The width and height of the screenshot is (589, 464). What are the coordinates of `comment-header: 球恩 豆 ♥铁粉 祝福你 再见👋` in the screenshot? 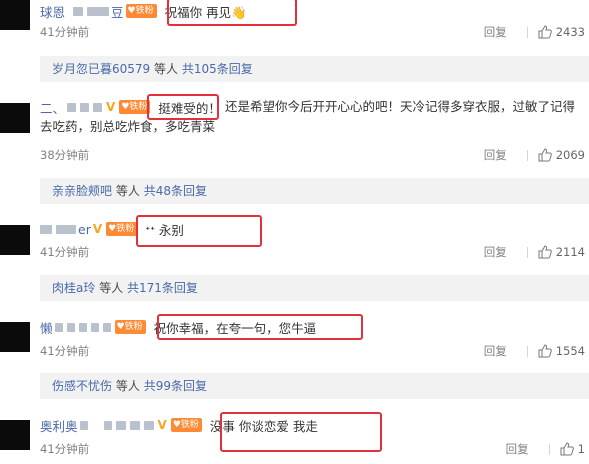 It's located at (143, 11).